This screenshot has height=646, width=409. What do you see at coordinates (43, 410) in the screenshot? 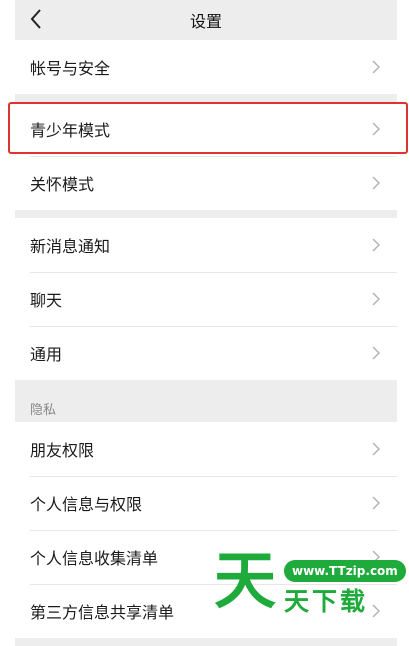
I see `section-title-privacy: 隐私` at bounding box center [43, 410].